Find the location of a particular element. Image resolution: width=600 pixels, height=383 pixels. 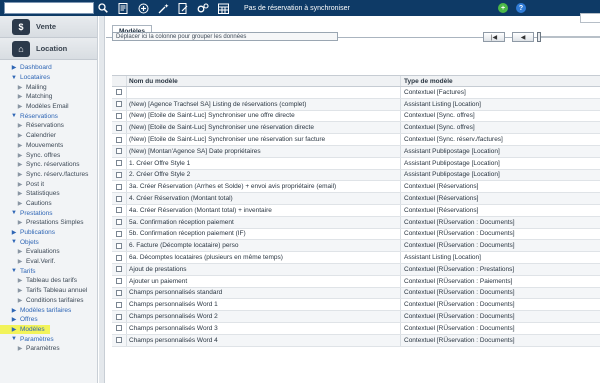

sidebar-item: ▼ Locataires is located at coordinates (48, 78).